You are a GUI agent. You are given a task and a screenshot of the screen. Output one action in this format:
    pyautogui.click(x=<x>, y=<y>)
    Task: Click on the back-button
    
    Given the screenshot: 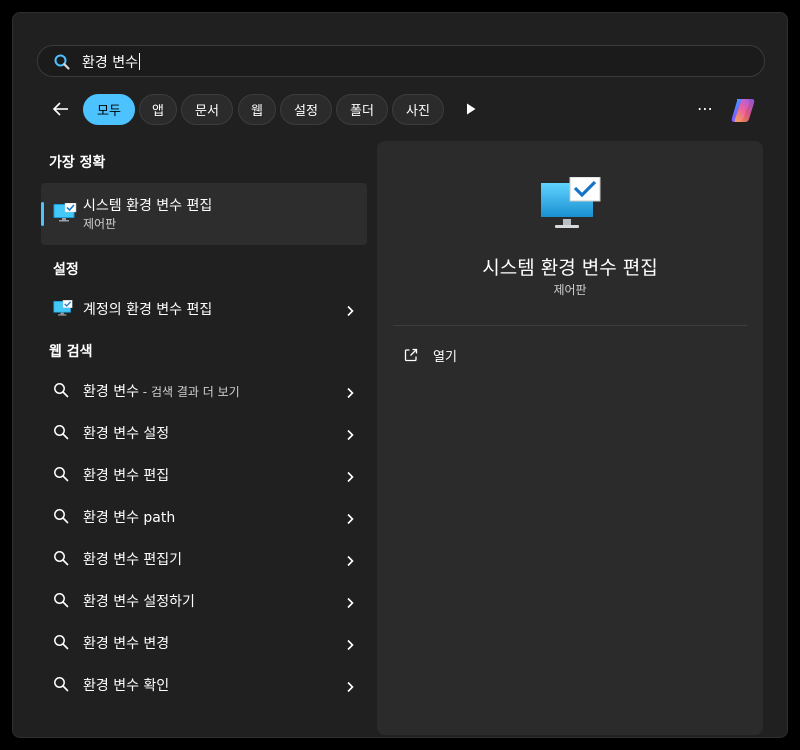 What is the action you would take?
    pyautogui.click(x=61, y=109)
    